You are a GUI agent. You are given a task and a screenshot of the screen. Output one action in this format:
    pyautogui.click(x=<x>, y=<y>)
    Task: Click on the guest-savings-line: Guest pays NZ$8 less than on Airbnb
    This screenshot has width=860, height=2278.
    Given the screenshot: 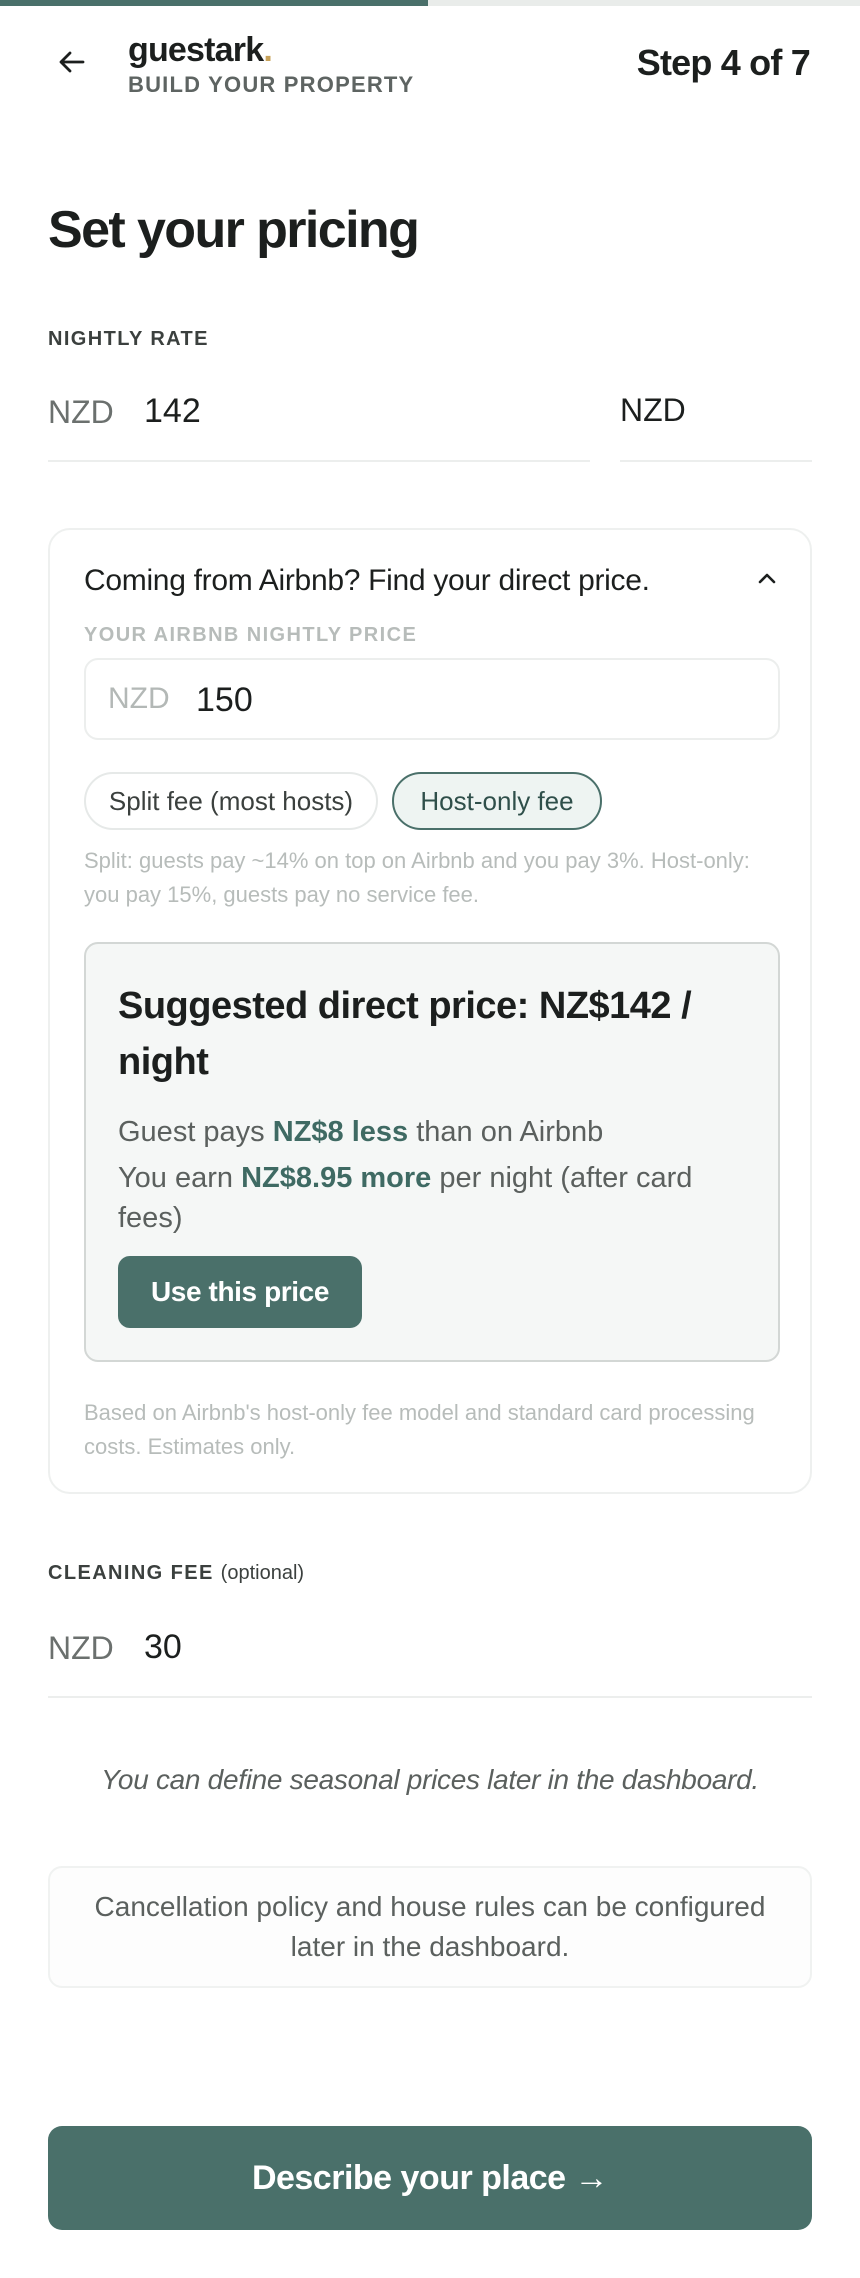 What is the action you would take?
    pyautogui.click(x=361, y=1132)
    